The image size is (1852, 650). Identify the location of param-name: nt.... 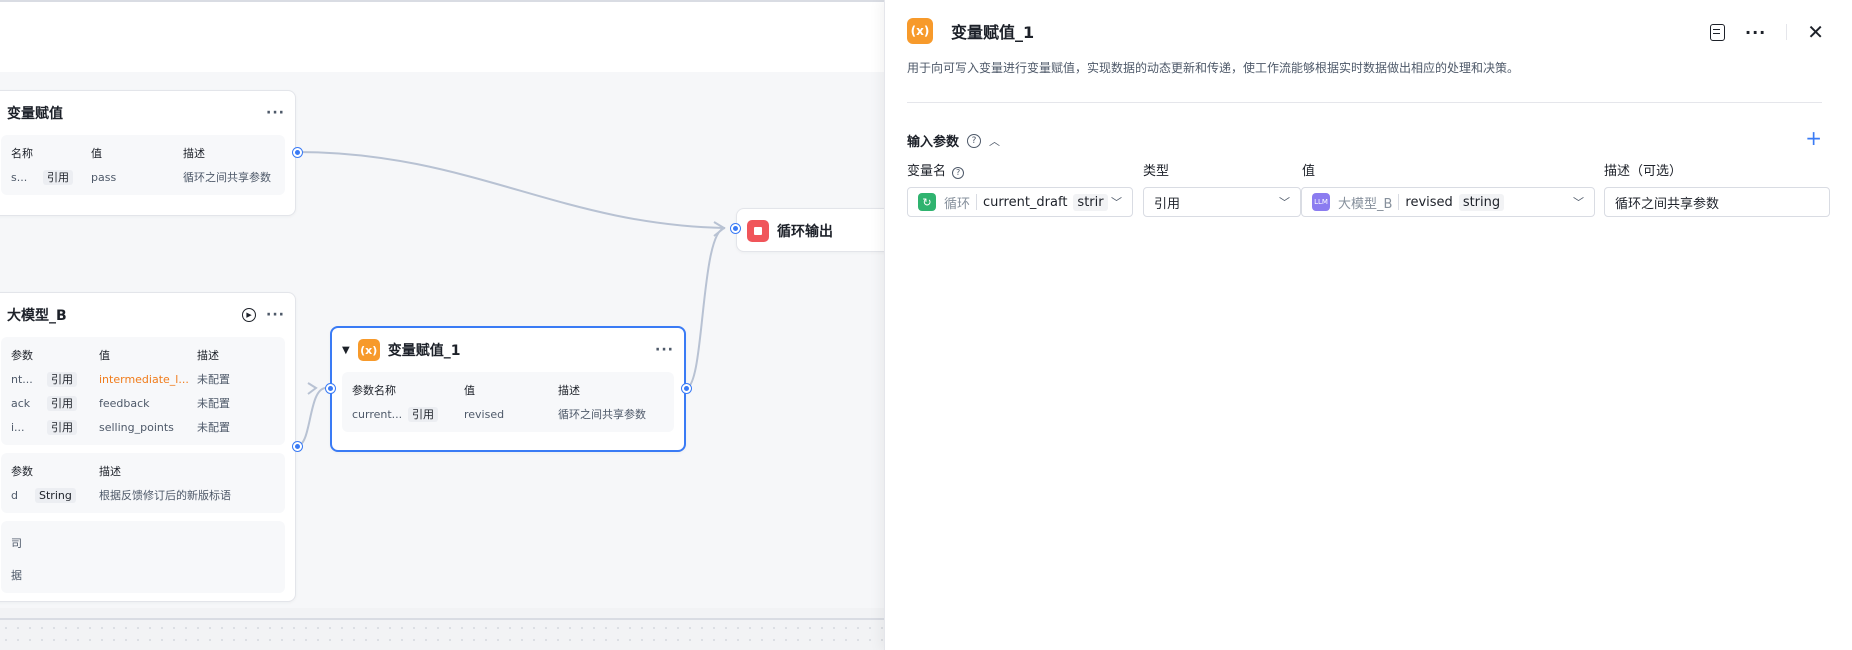
(22, 379).